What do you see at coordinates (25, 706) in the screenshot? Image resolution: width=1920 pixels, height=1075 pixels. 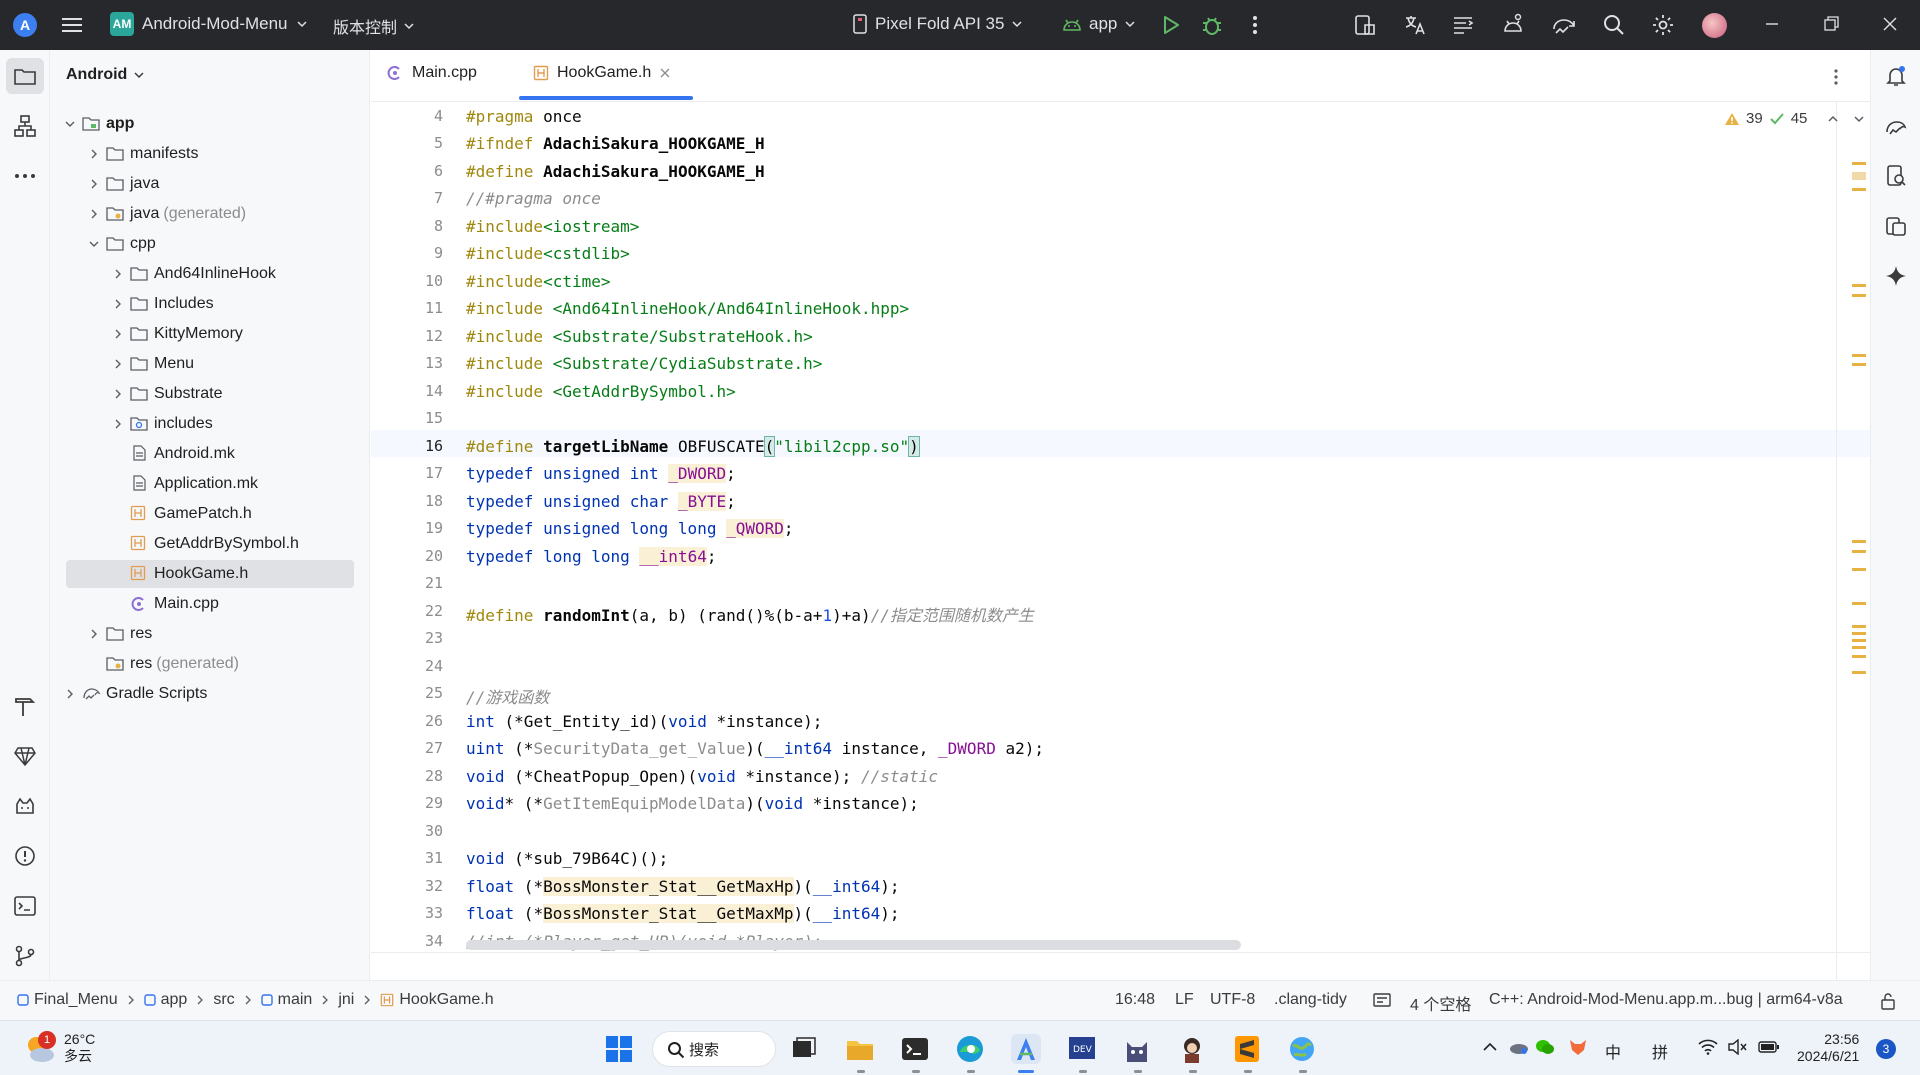 I see `build-hammer-icon` at bounding box center [25, 706].